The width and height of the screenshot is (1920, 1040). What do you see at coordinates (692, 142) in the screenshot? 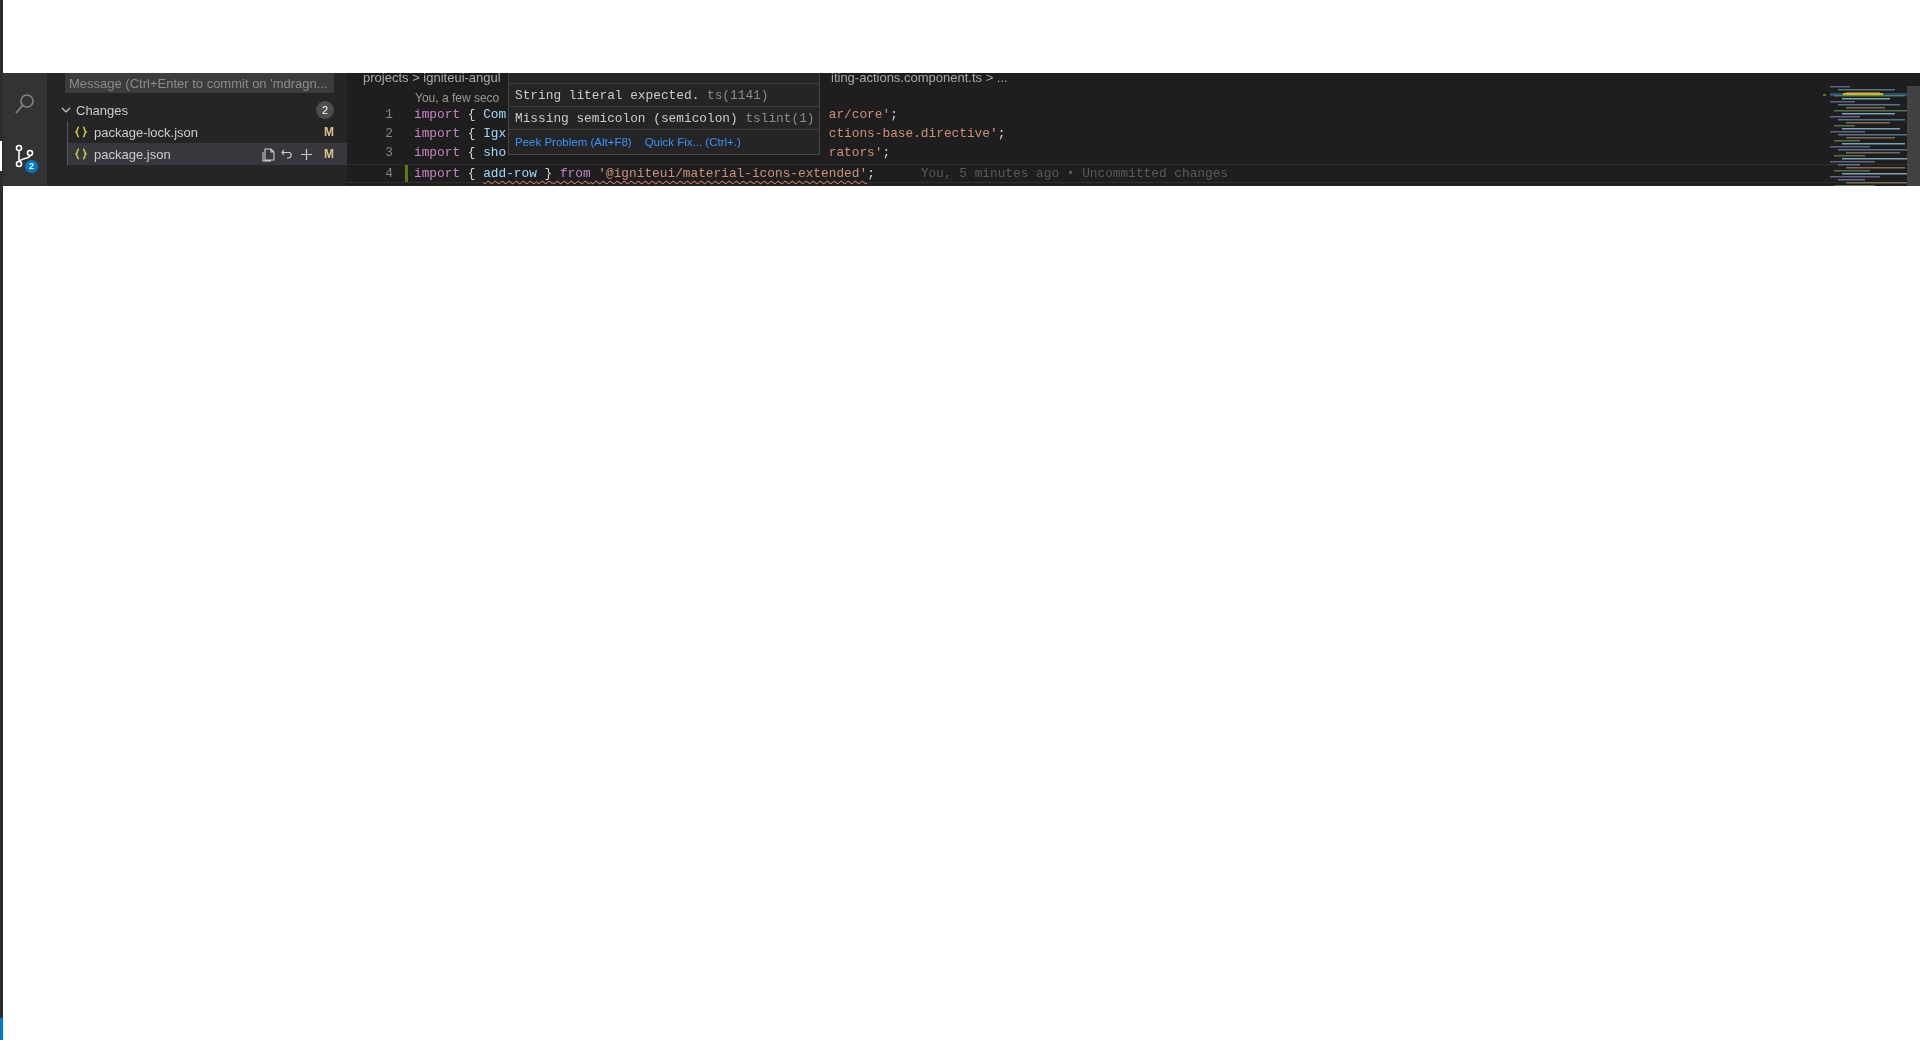
I see `action-link: Quick Fix... (Ctrl+.)` at bounding box center [692, 142].